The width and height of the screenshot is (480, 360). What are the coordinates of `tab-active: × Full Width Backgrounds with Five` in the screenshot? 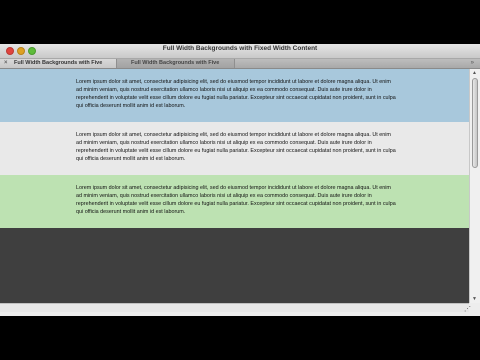 It's located at (58, 63).